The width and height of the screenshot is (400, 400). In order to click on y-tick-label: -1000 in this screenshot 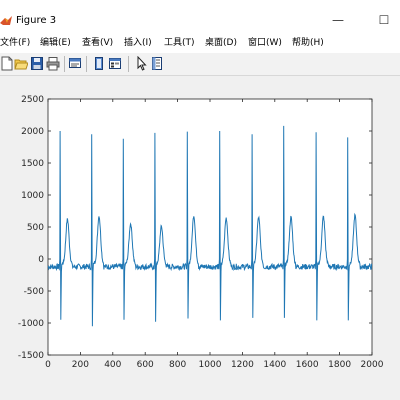, I will do `click(31, 324)`.